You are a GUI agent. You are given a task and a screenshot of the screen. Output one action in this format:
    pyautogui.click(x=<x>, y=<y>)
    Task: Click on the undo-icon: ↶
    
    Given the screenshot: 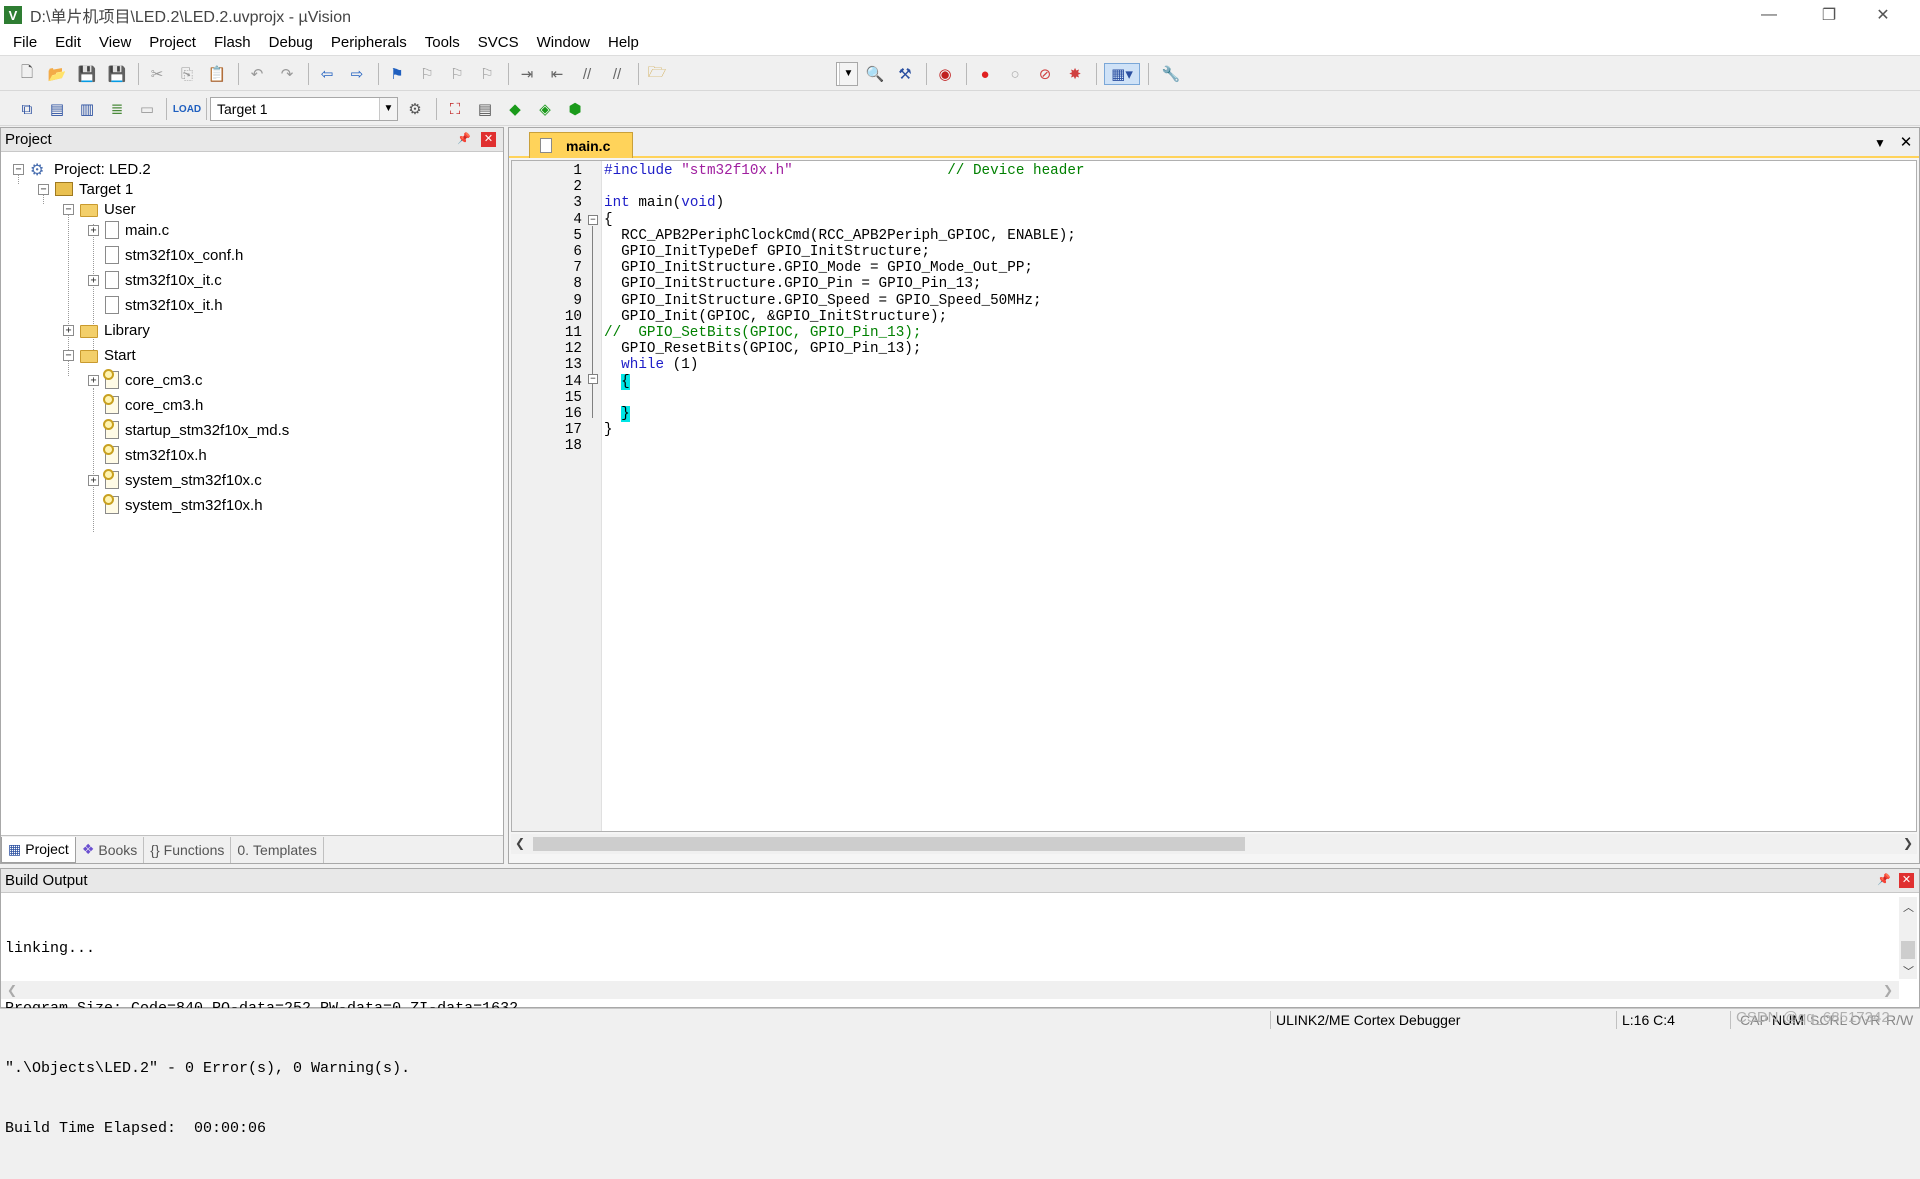 What is the action you would take?
    pyautogui.click(x=257, y=74)
    